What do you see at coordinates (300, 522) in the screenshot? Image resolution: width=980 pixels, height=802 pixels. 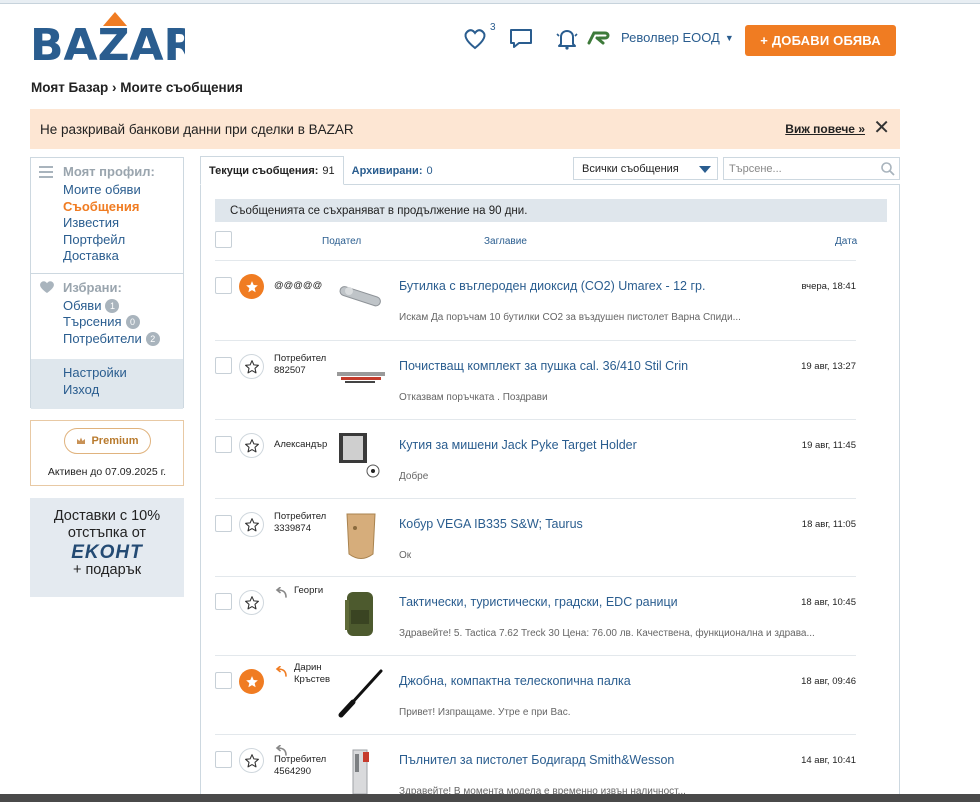 I see `sender-name: Потребител 3339874` at bounding box center [300, 522].